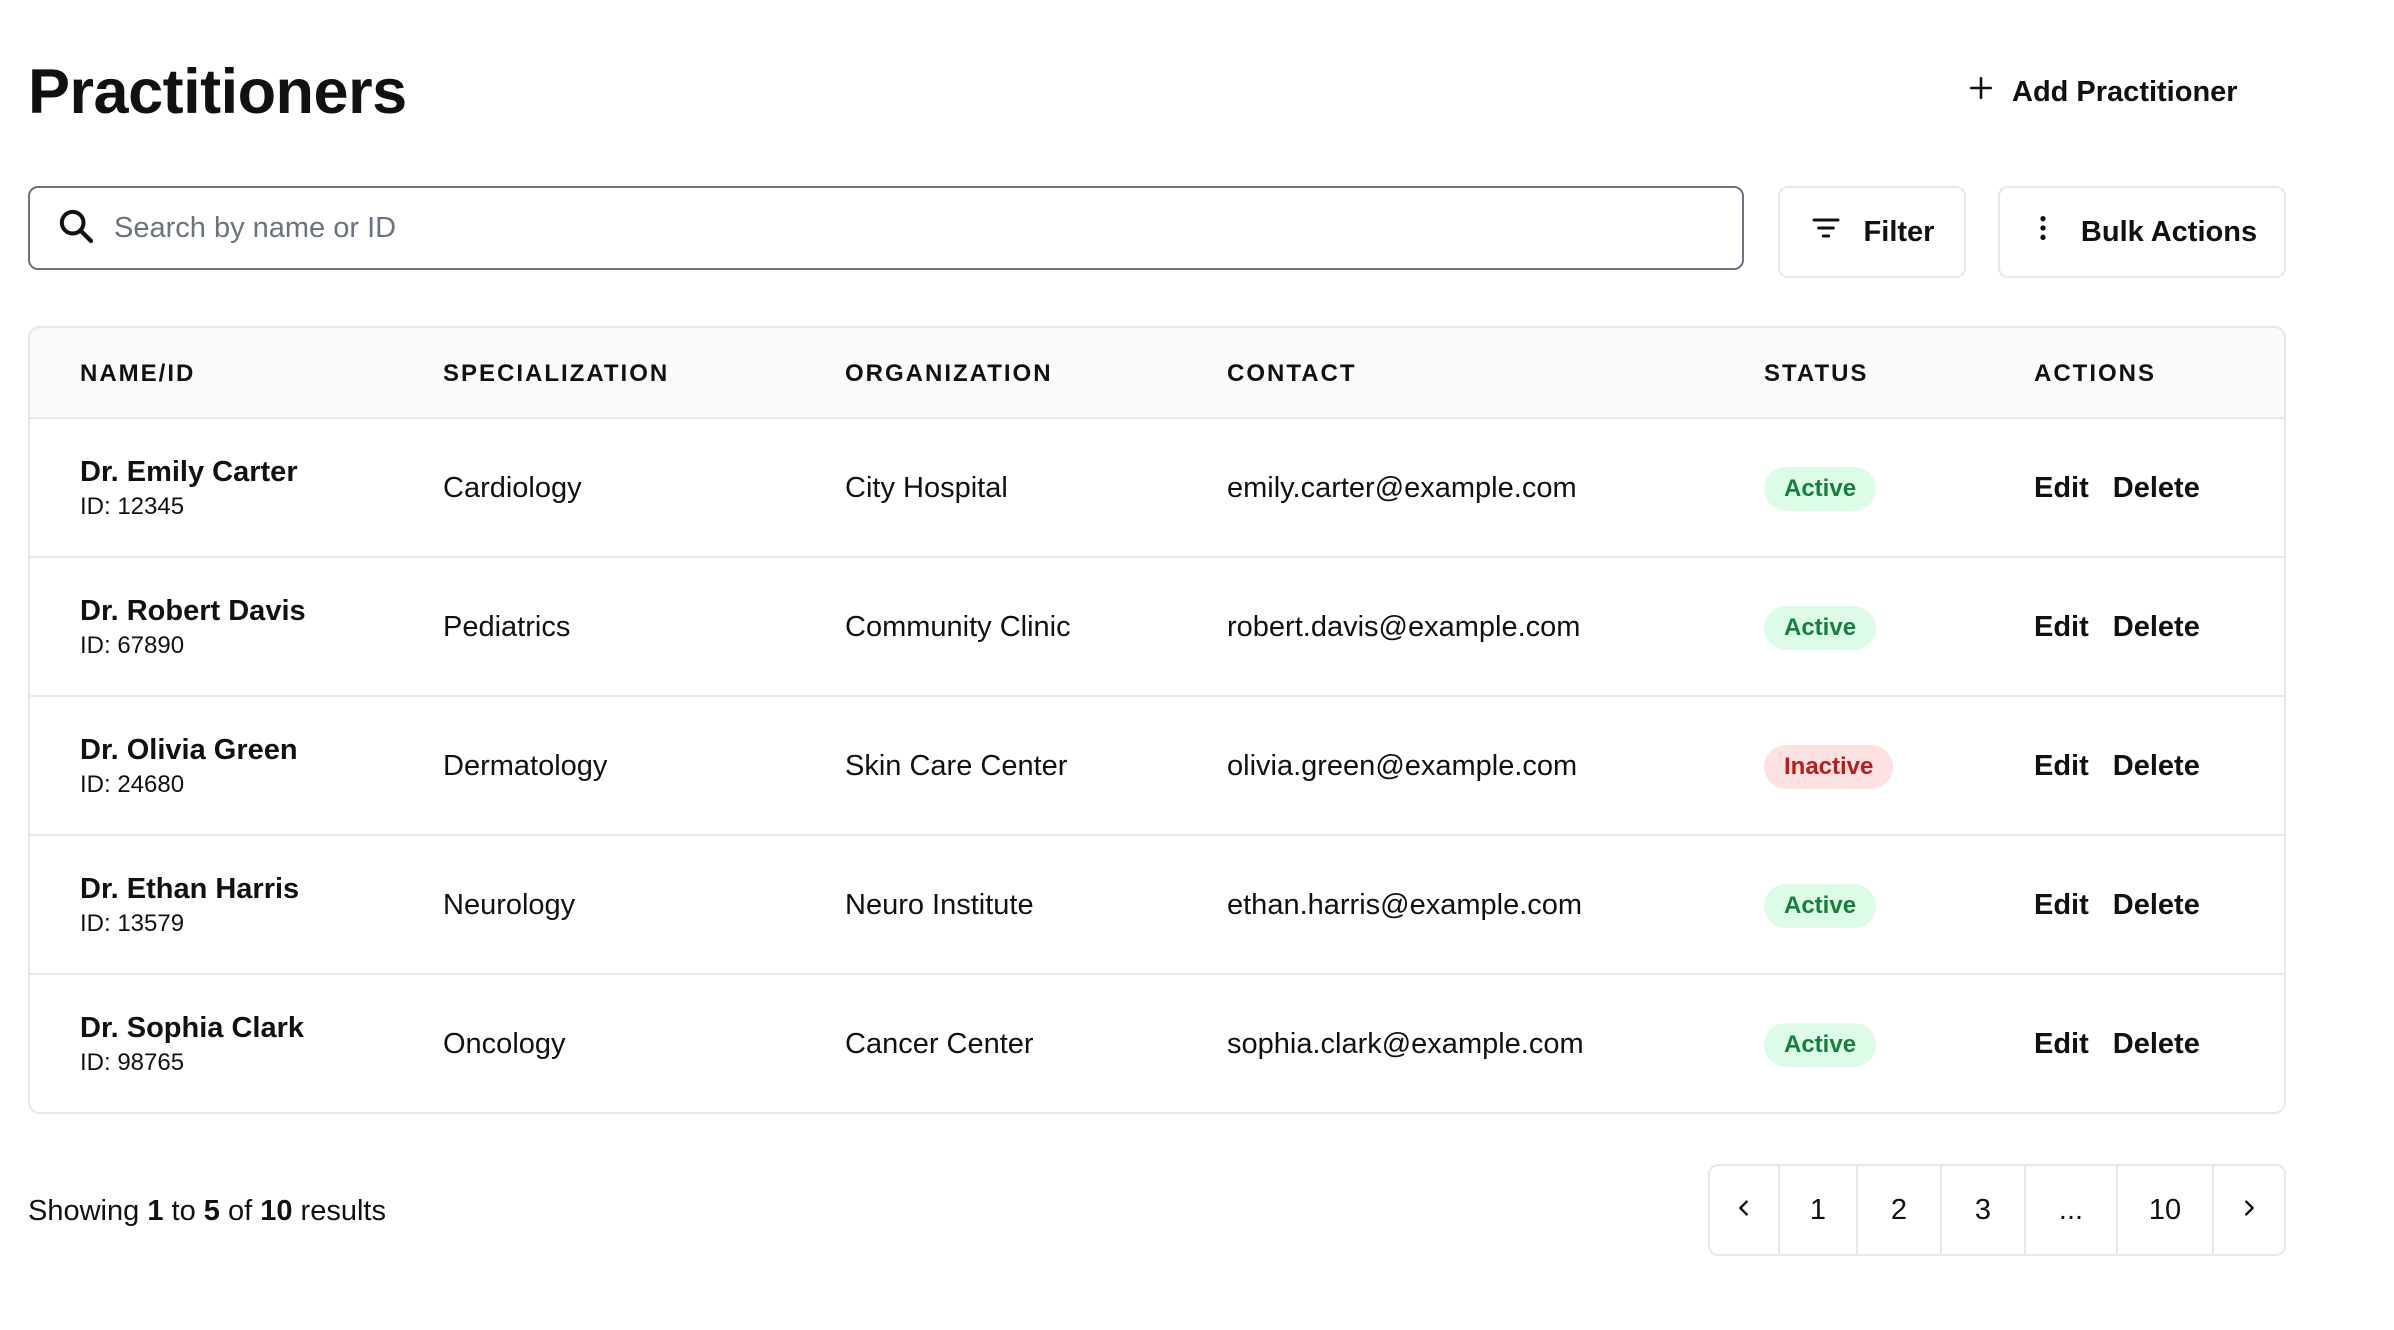  What do you see at coordinates (132, 1062) in the screenshot?
I see `practitioner-id: ID: 98765` at bounding box center [132, 1062].